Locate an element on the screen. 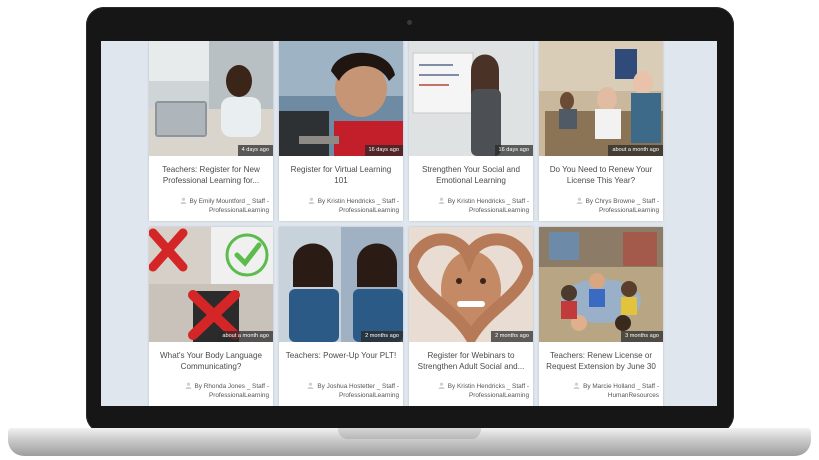 The height and width of the screenshot is (460, 819). post-title: What's Your Body Language Communicating? is located at coordinates (211, 359).